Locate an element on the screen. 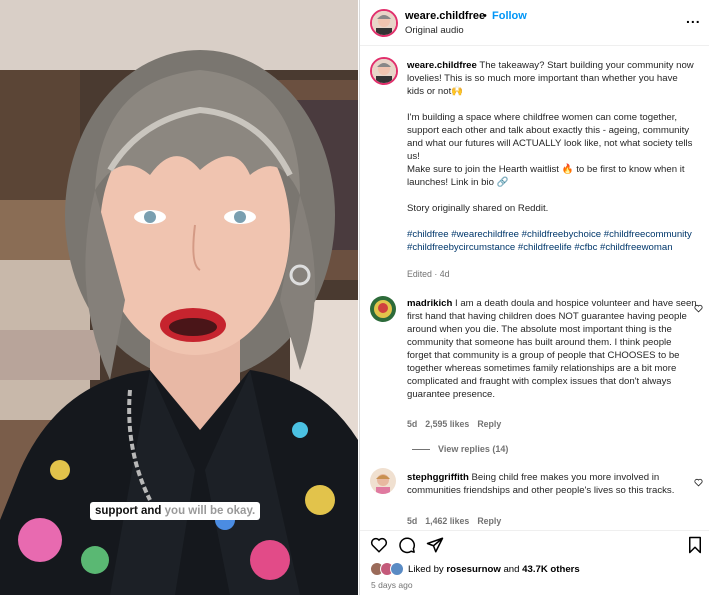 This screenshot has height=595, width=709. bookmark-icon is located at coordinates (695, 545).